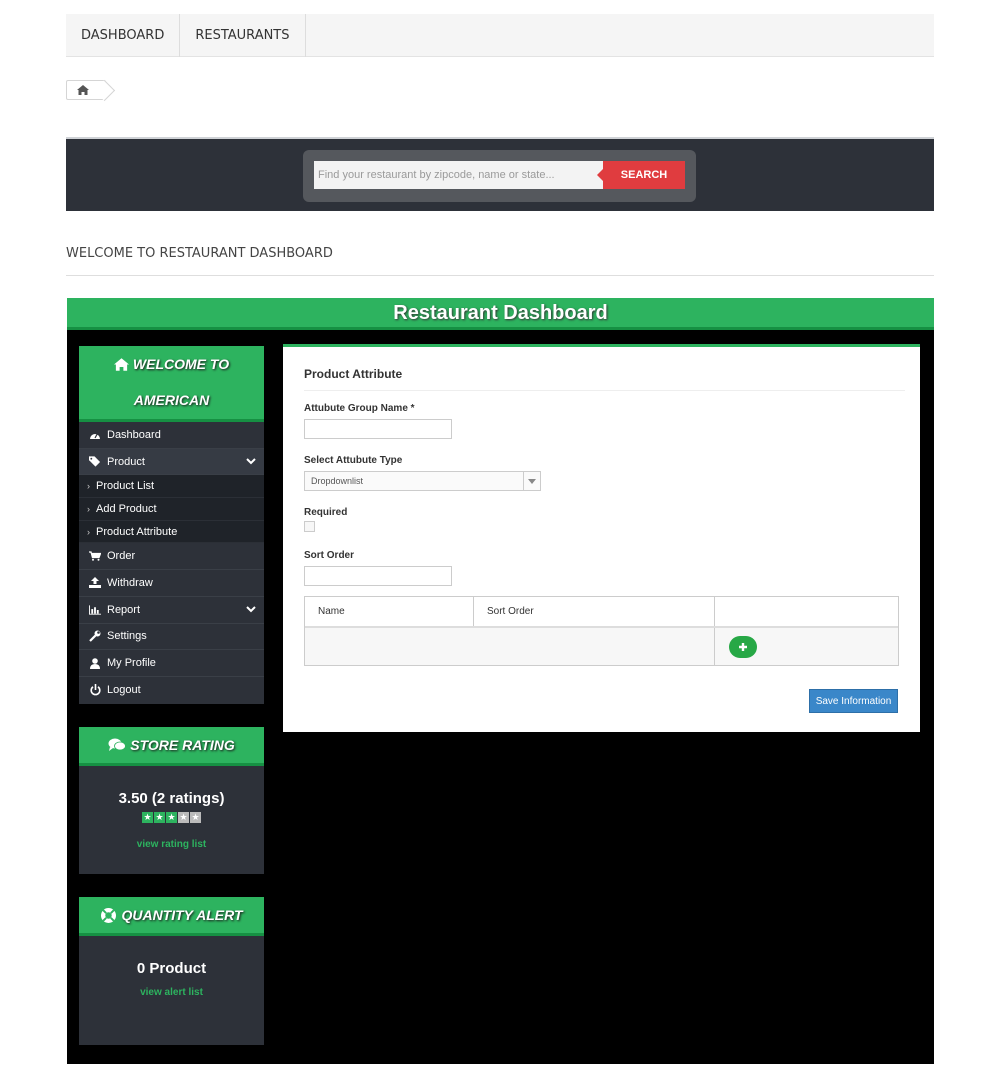 The height and width of the screenshot is (1086, 1000). I want to click on nav-restaurants: RESTAURANTS, so click(243, 35).